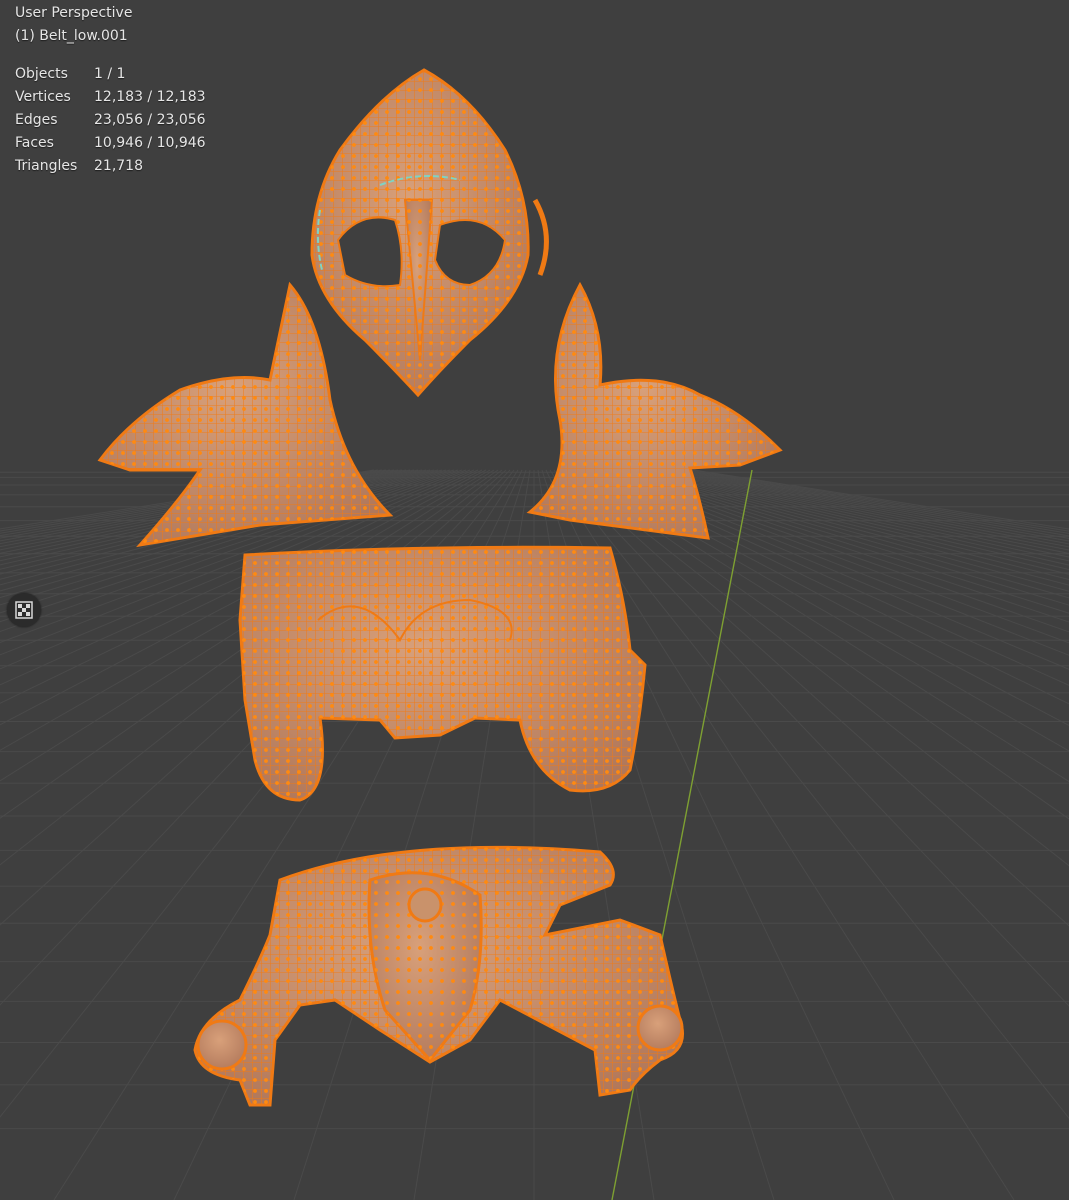 The image size is (1069, 1200). What do you see at coordinates (43, 97) in the screenshot?
I see `stat-label: Vertices` at bounding box center [43, 97].